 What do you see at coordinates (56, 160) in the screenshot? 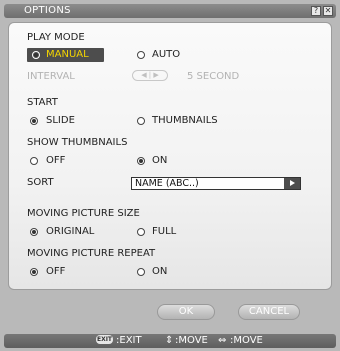
I see `show-thumbnails-off-label: OFF` at bounding box center [56, 160].